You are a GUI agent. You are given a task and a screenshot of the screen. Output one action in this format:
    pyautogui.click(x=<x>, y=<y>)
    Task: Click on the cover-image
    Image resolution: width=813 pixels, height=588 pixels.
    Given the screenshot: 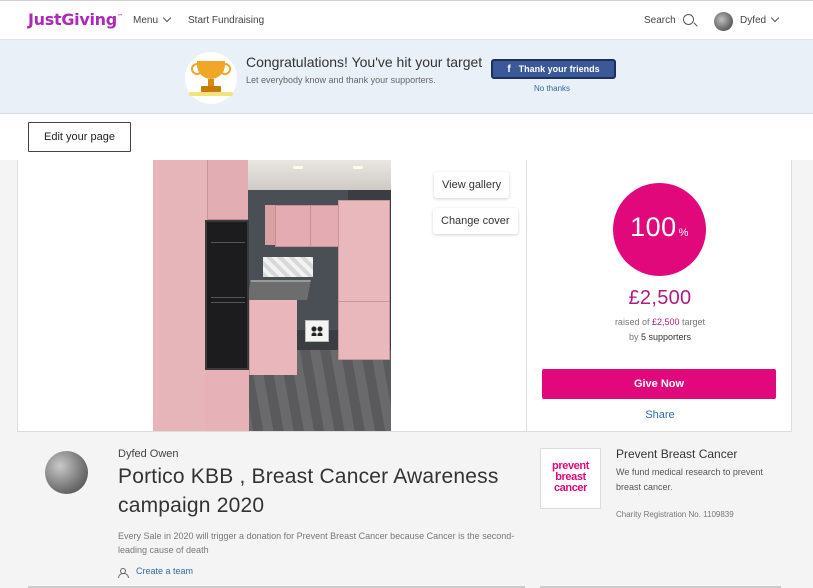 What is the action you would take?
    pyautogui.click(x=272, y=295)
    